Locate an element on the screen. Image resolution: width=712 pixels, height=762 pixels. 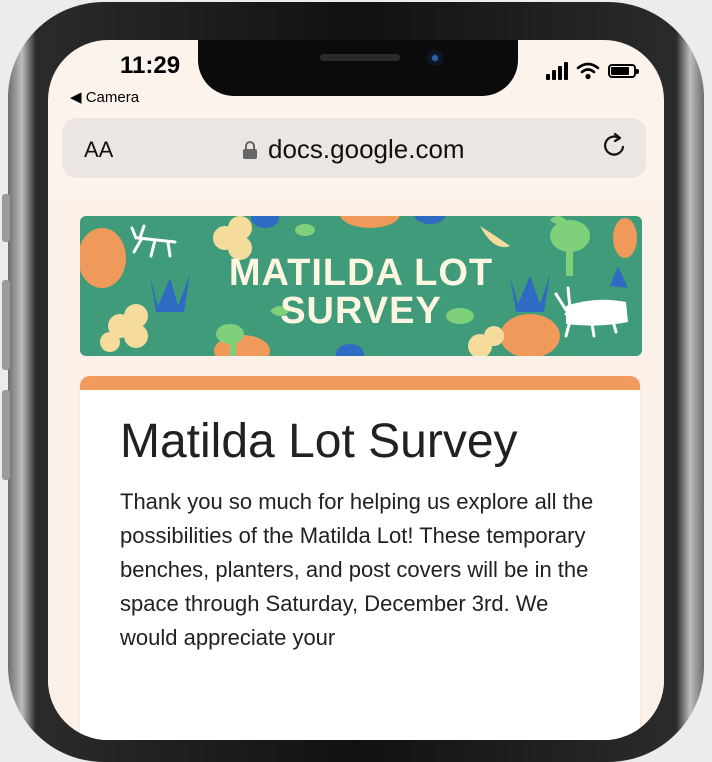
banner-title-line1: MATILDA LOT is located at coordinates (361, 273).